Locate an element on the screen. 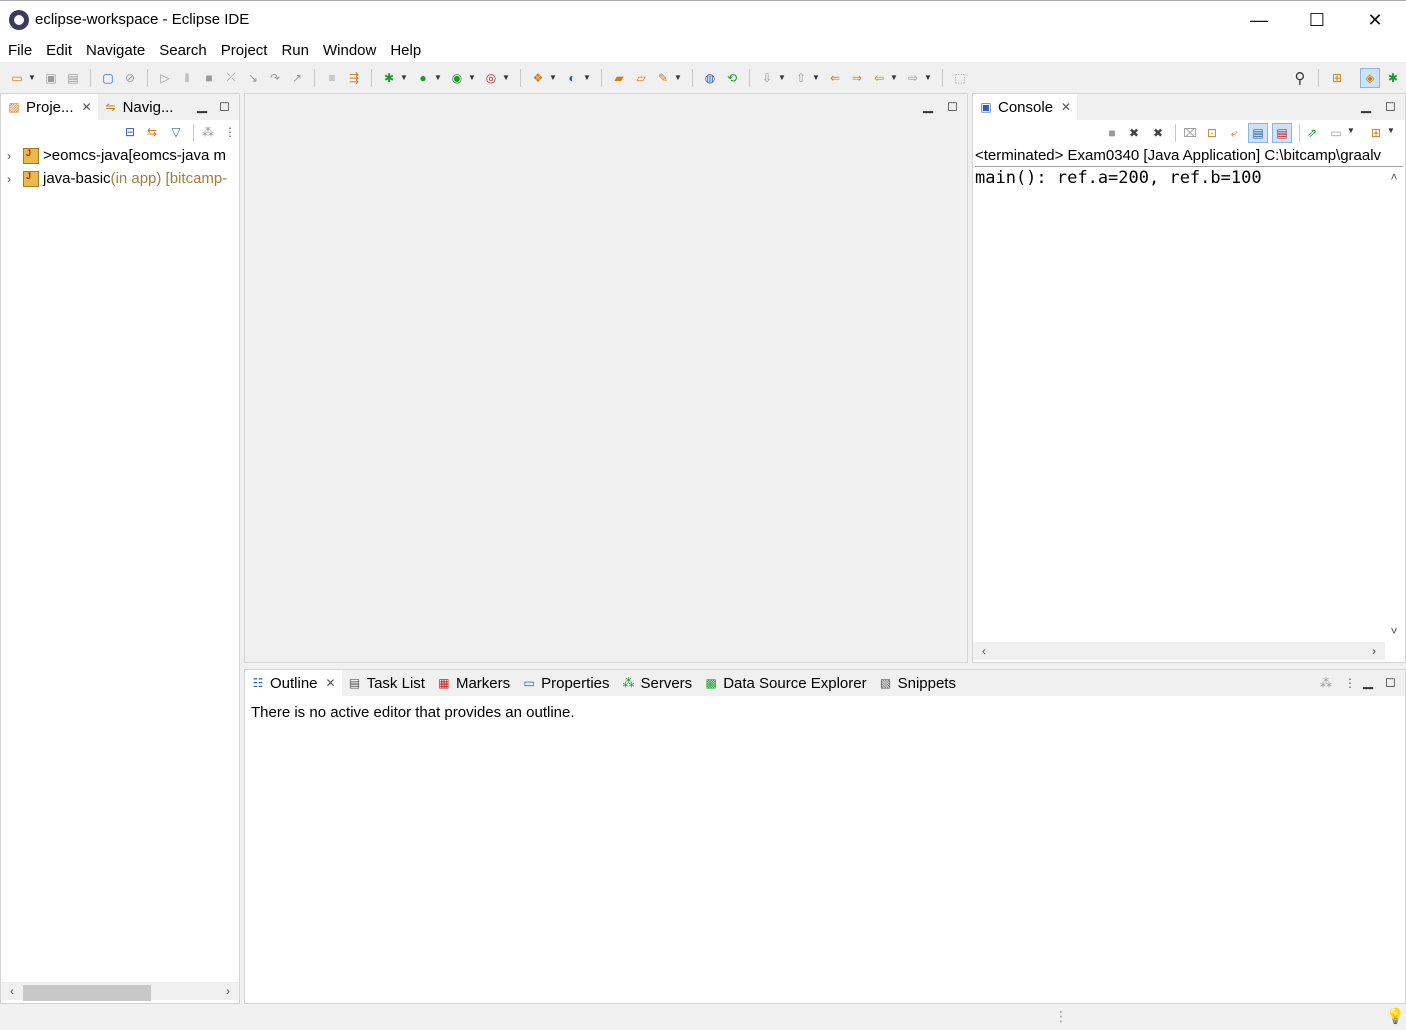  search-tool-dropdown-icon: ▼ is located at coordinates (678, 77).